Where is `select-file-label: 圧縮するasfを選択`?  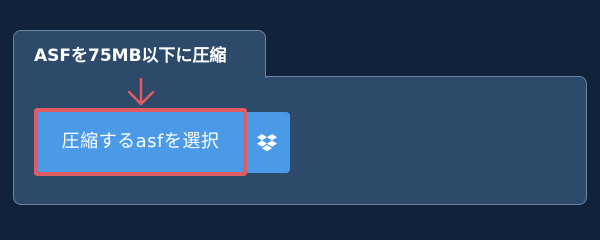 select-file-label: 圧縮するasfを選択 is located at coordinates (140, 141).